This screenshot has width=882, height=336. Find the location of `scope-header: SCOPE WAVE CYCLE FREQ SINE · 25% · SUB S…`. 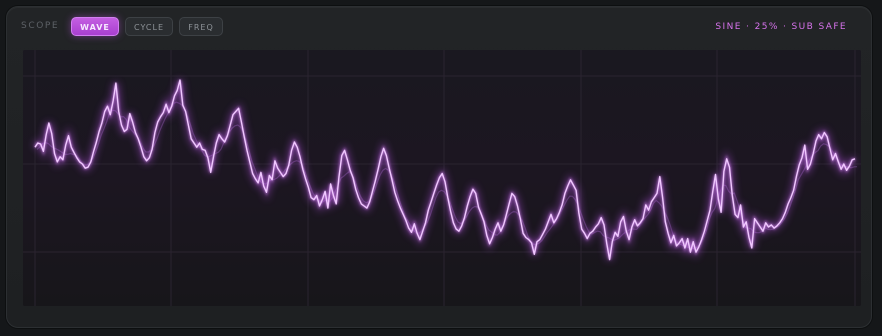

scope-header: SCOPE WAVE CYCLE FREQ SINE · 25% · SUB S… is located at coordinates (439, 28).